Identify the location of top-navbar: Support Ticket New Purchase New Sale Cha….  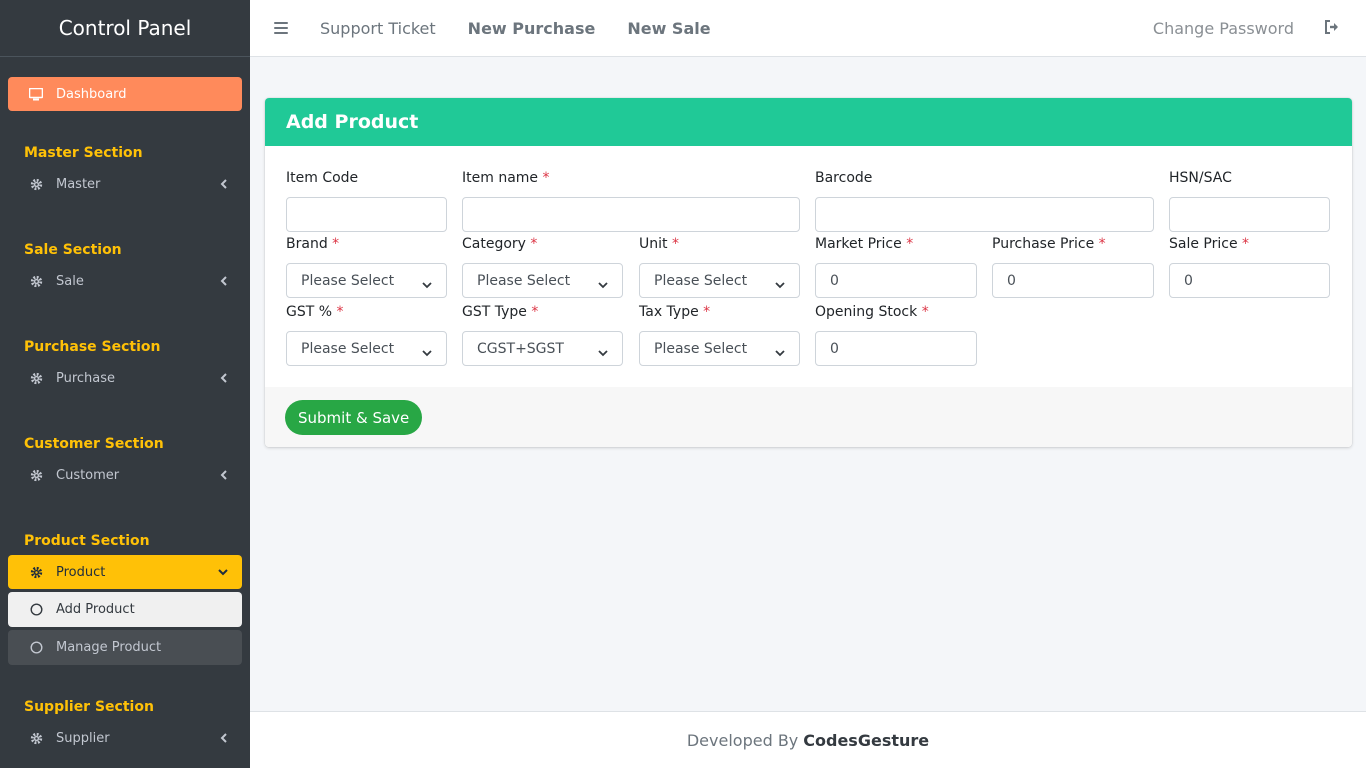
(808, 28).